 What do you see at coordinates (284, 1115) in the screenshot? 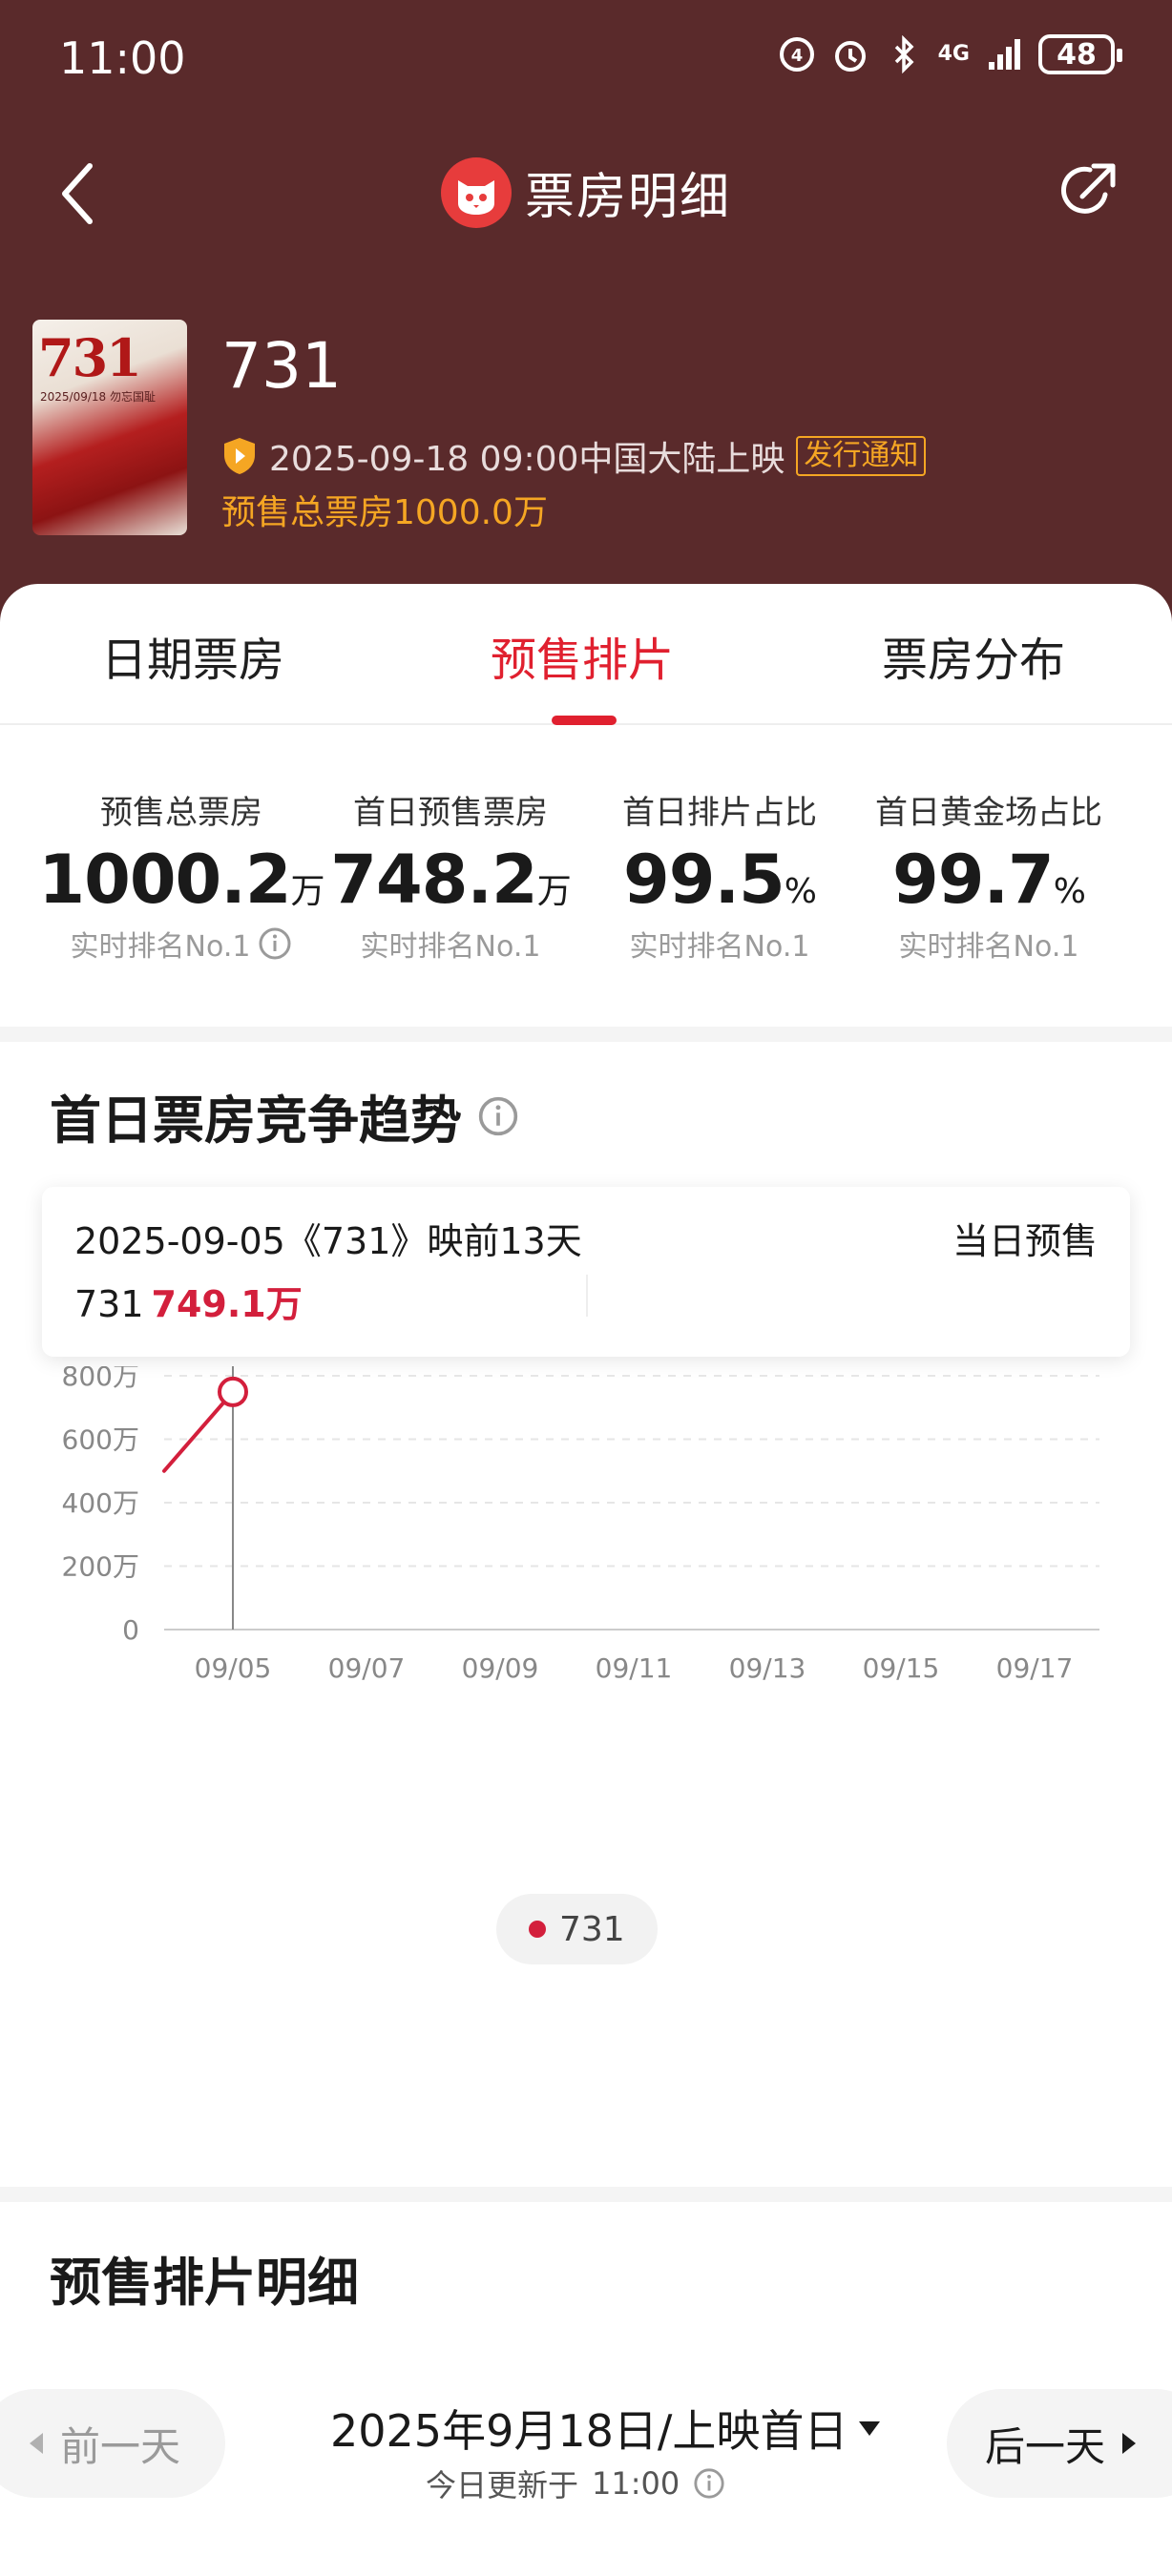
I see `trend-section-title: 首日票房竞争趋势` at bounding box center [284, 1115].